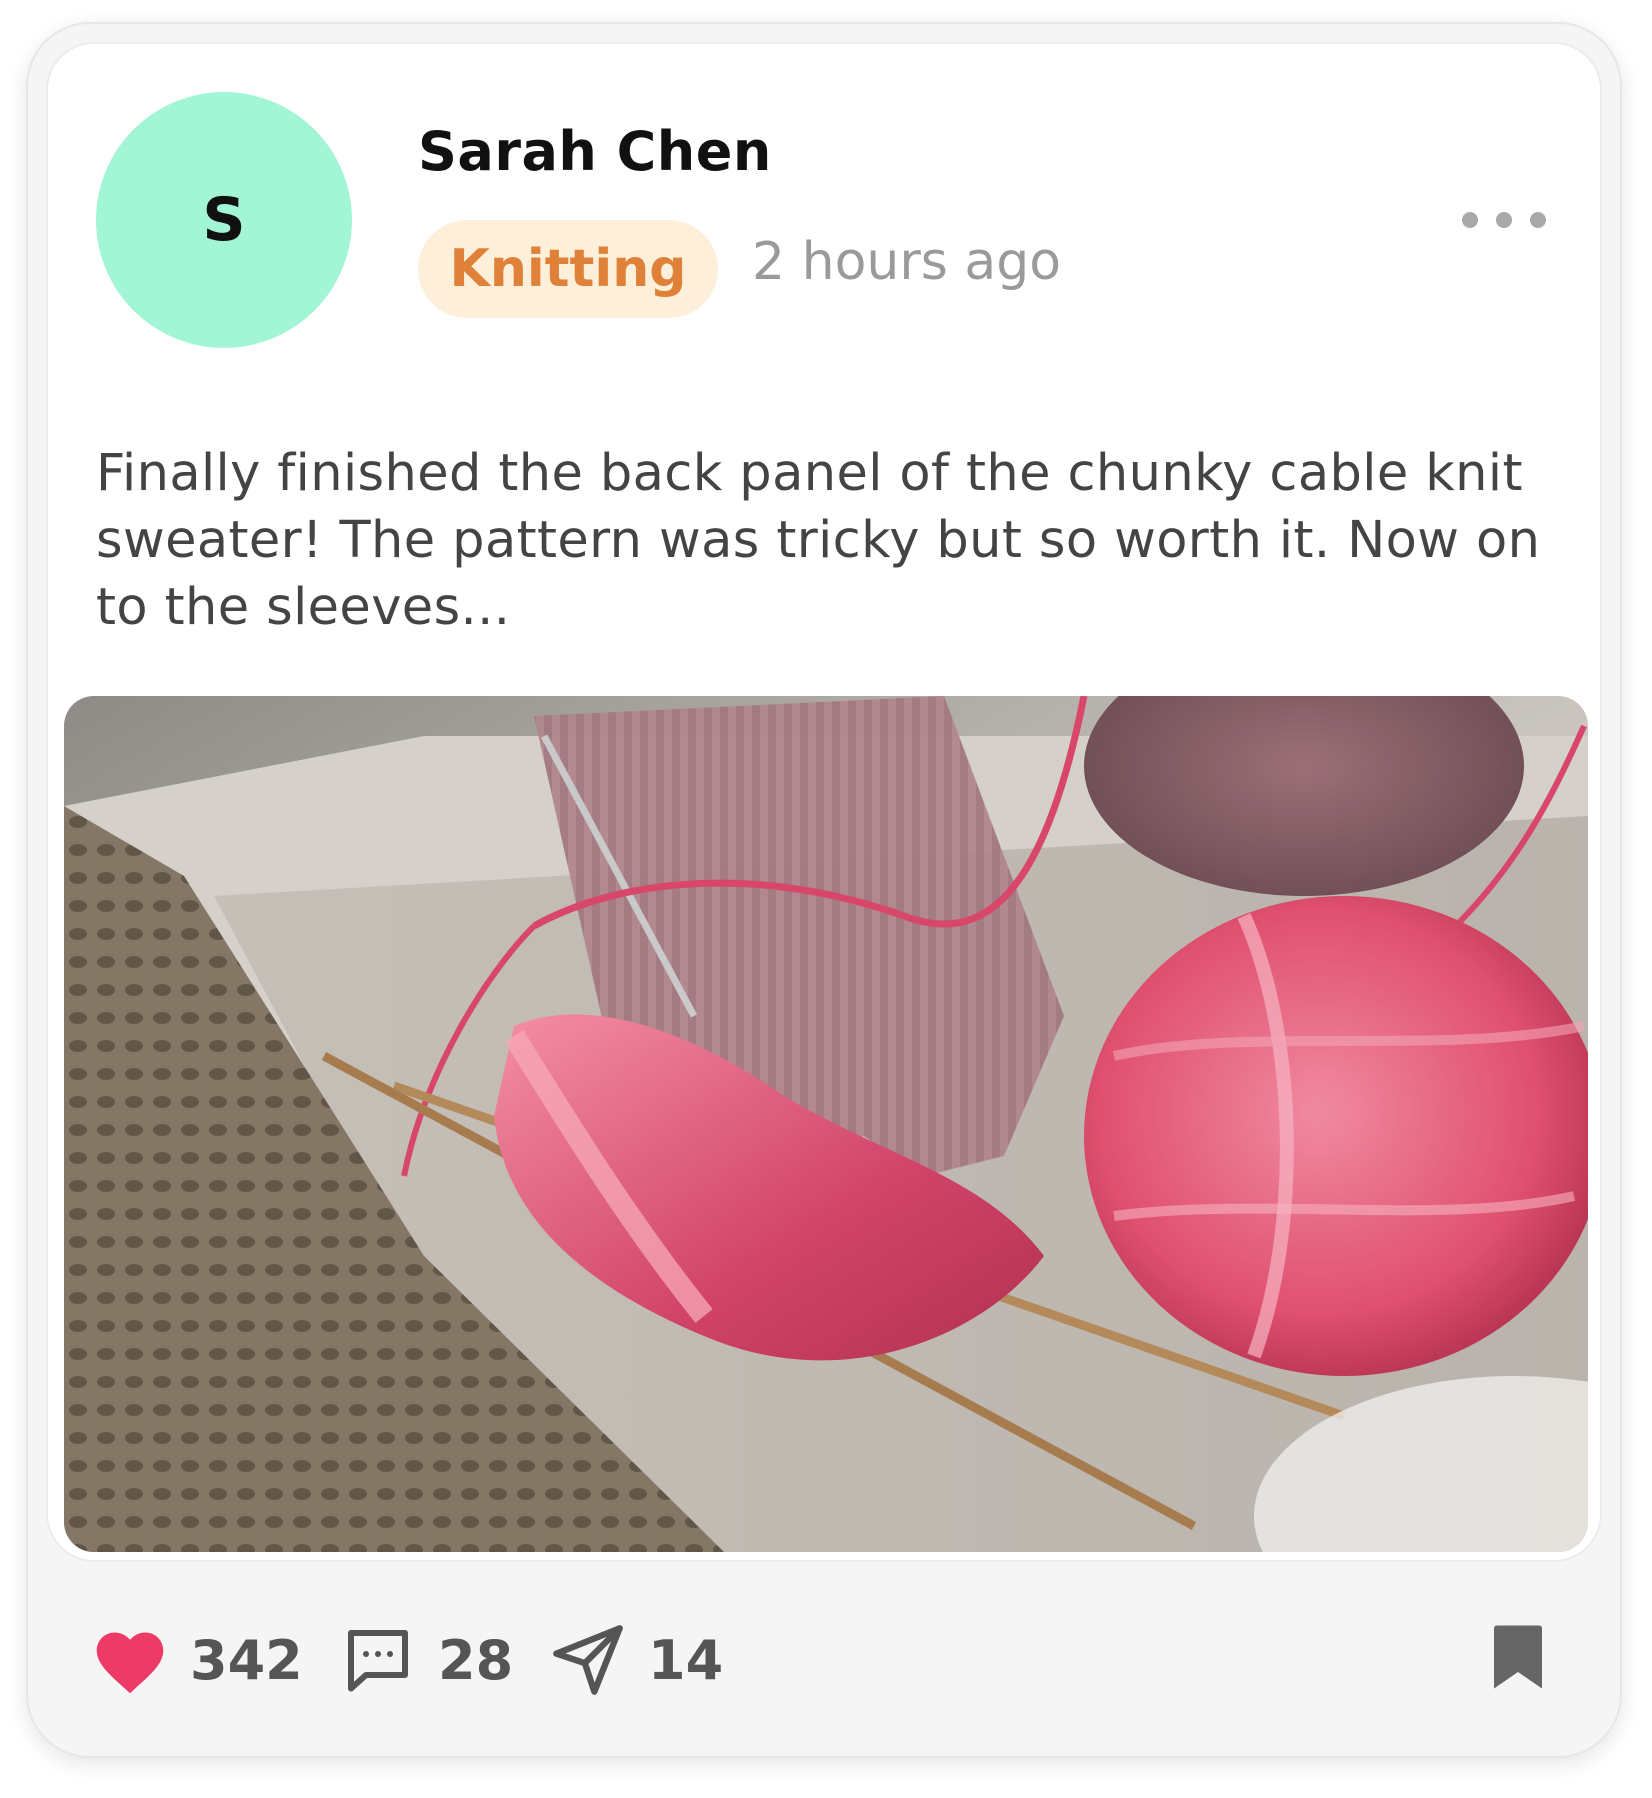 The image size is (1652, 1798). I want to click on bookmark-button, so click(1518, 1659).